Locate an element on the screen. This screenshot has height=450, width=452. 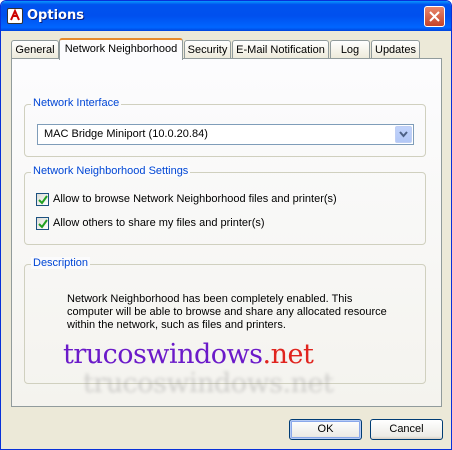
settings-group-label: Network Neighborhood Settings is located at coordinates (111, 171).